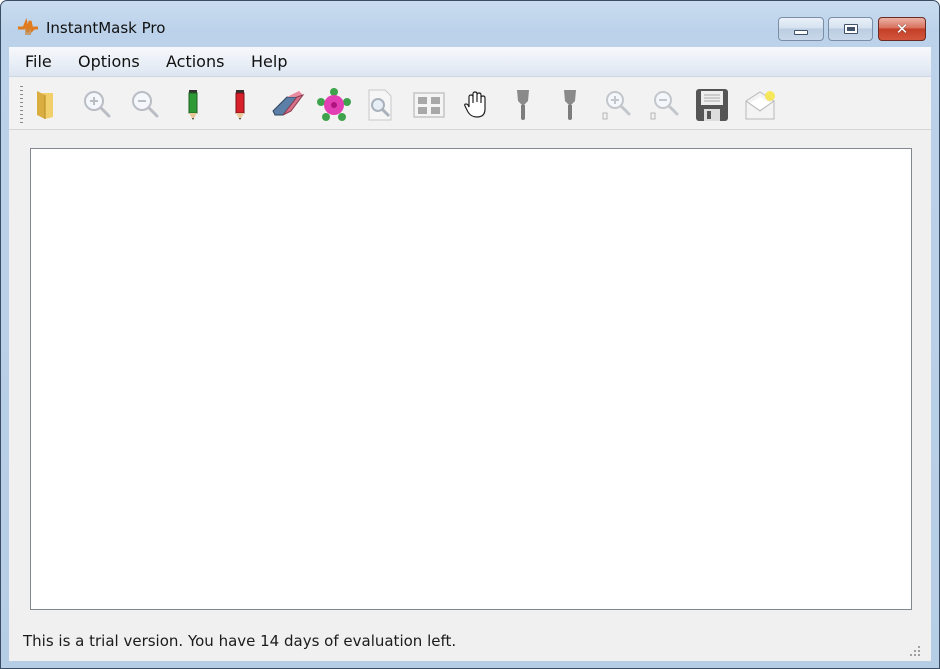 The height and width of the screenshot is (669, 940). I want to click on hand-icon, so click(475, 104).